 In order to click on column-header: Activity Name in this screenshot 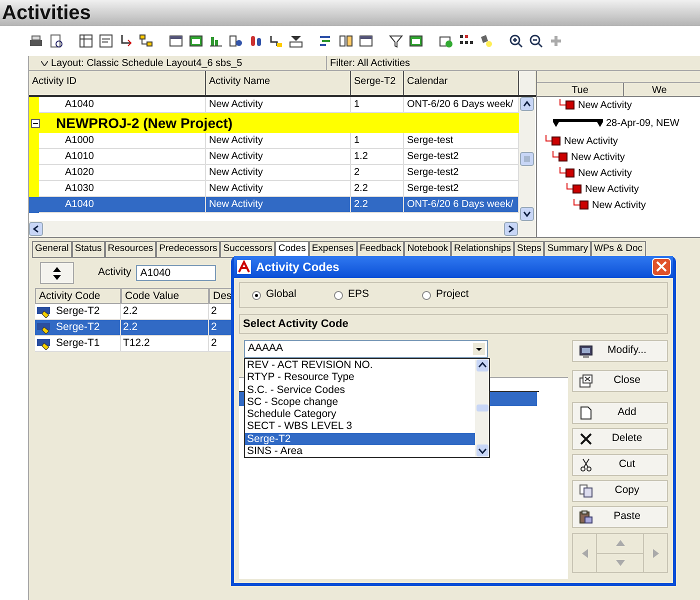, I will do `click(278, 83)`.